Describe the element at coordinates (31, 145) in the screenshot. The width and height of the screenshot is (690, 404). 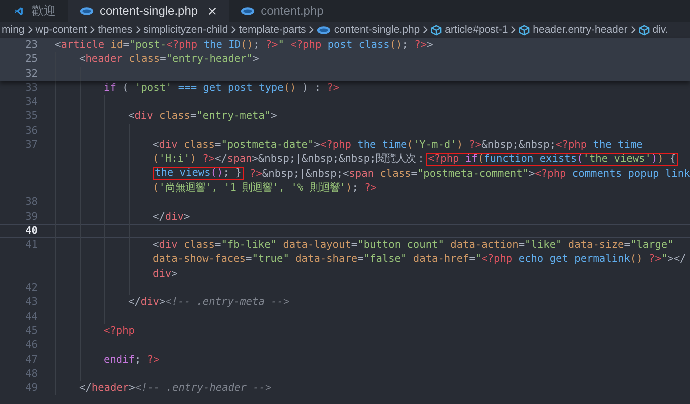
I see `line-number: 37` at that location.